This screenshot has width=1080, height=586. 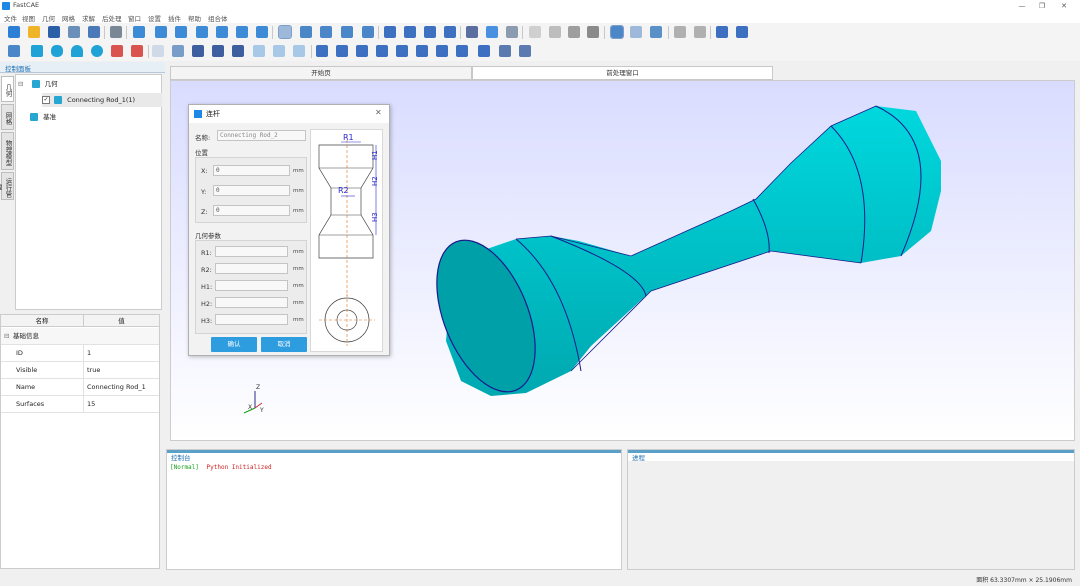 What do you see at coordinates (422, 51) in the screenshot?
I see `revolve-icon` at bounding box center [422, 51].